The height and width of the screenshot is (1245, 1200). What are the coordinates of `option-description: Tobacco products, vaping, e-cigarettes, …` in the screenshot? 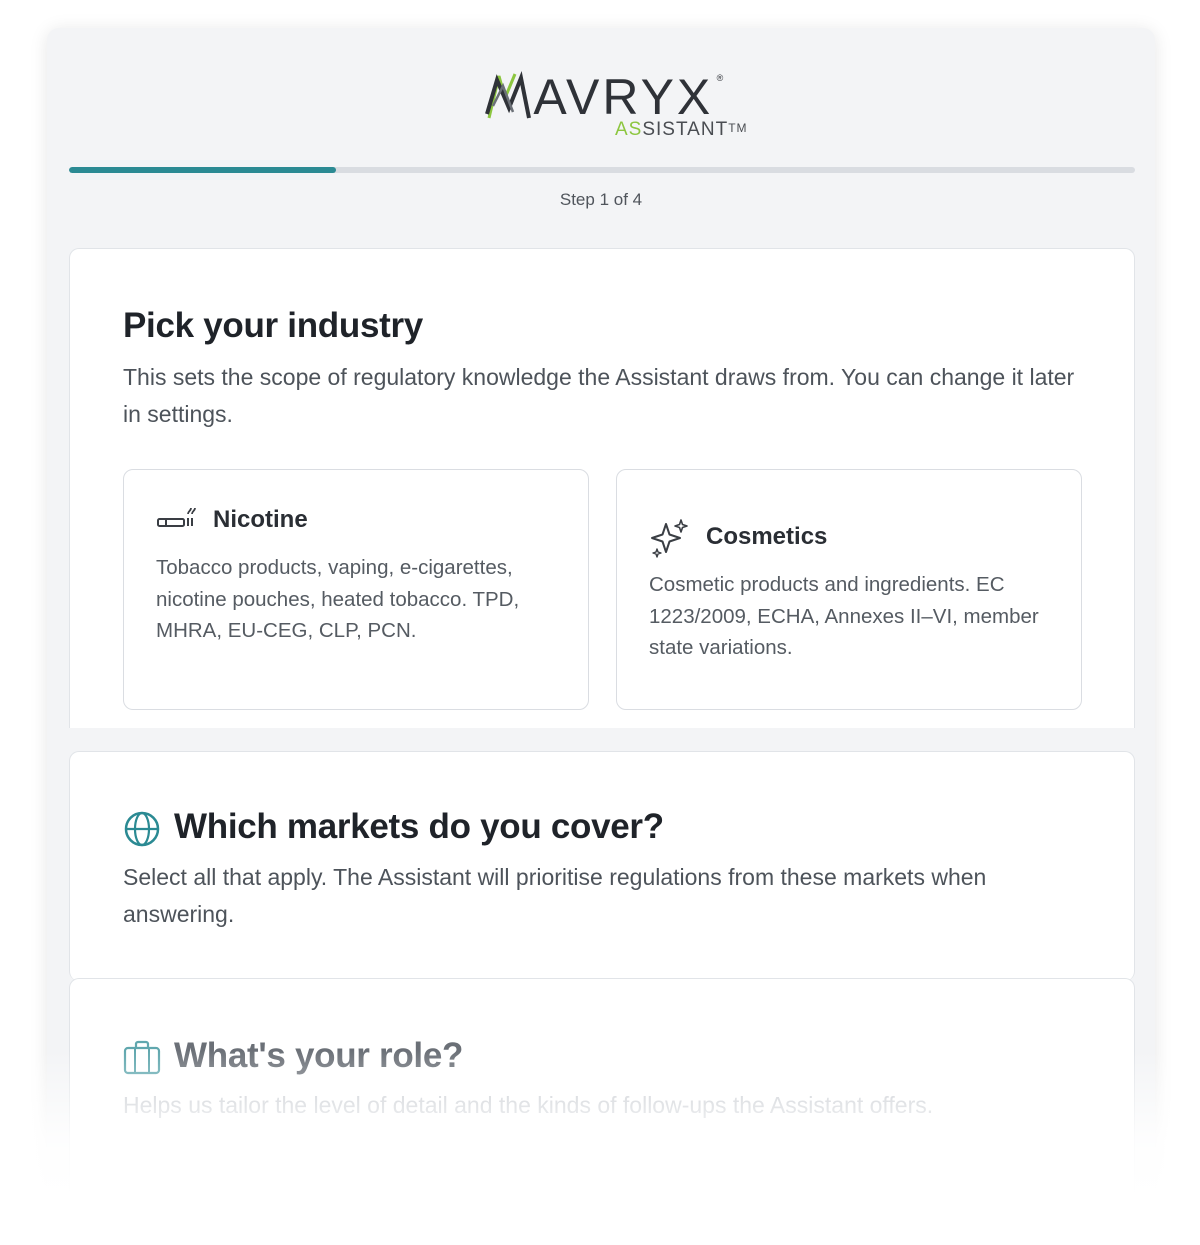 It's located at (338, 599).